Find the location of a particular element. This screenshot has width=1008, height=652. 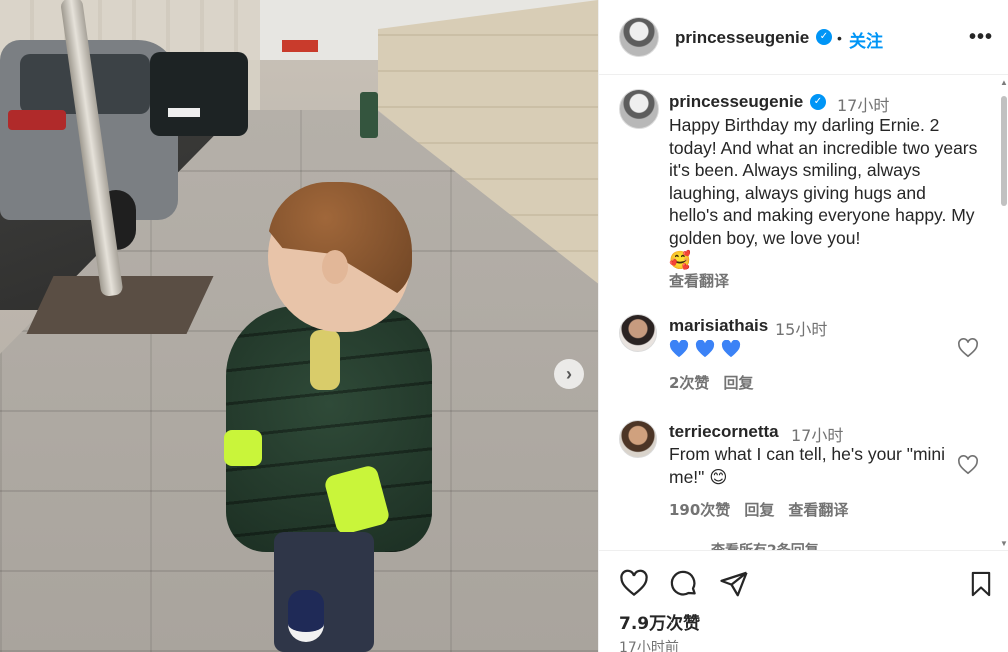

comment-meta: 190次赞 回复 查看翻译 is located at coordinates (758, 509).